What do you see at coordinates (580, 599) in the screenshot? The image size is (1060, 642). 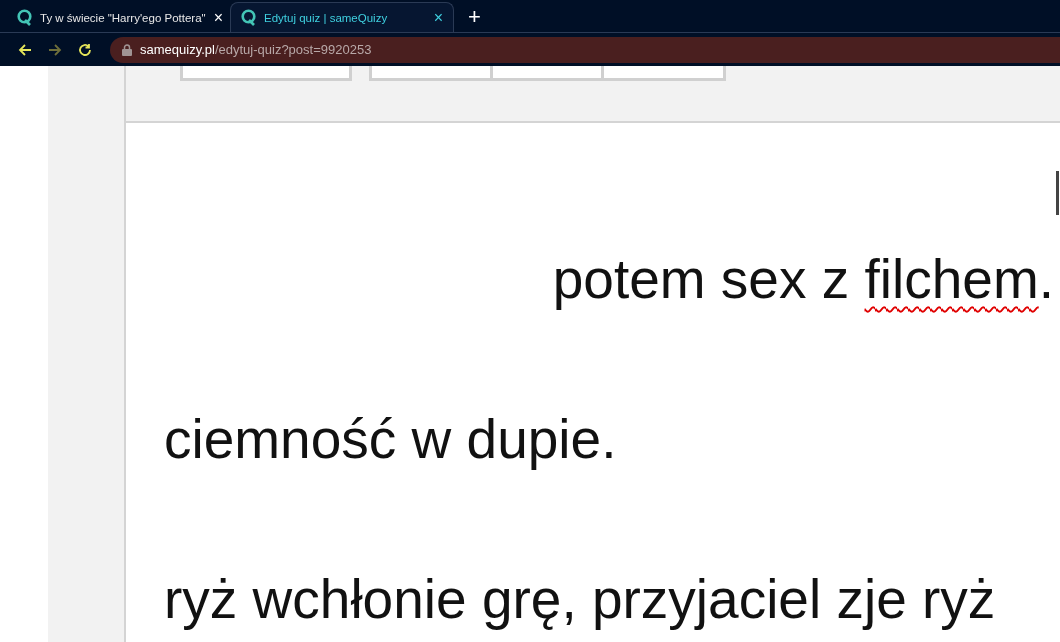 I see `editor-paragraph: ryż wchłonie grę, przyjaciel zje ryż` at bounding box center [580, 599].